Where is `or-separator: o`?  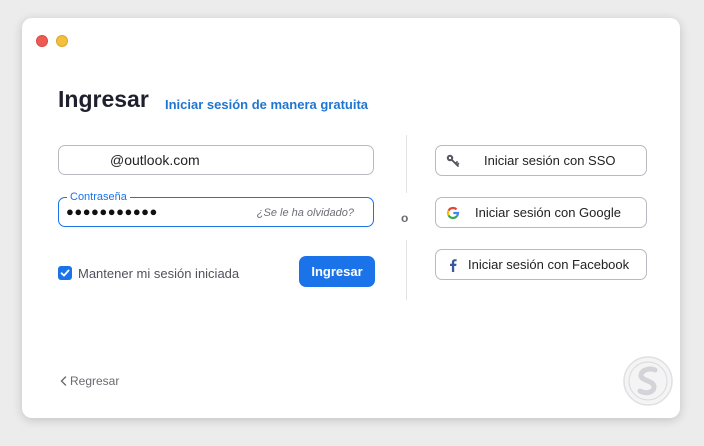
or-separator: o is located at coordinates (405, 218).